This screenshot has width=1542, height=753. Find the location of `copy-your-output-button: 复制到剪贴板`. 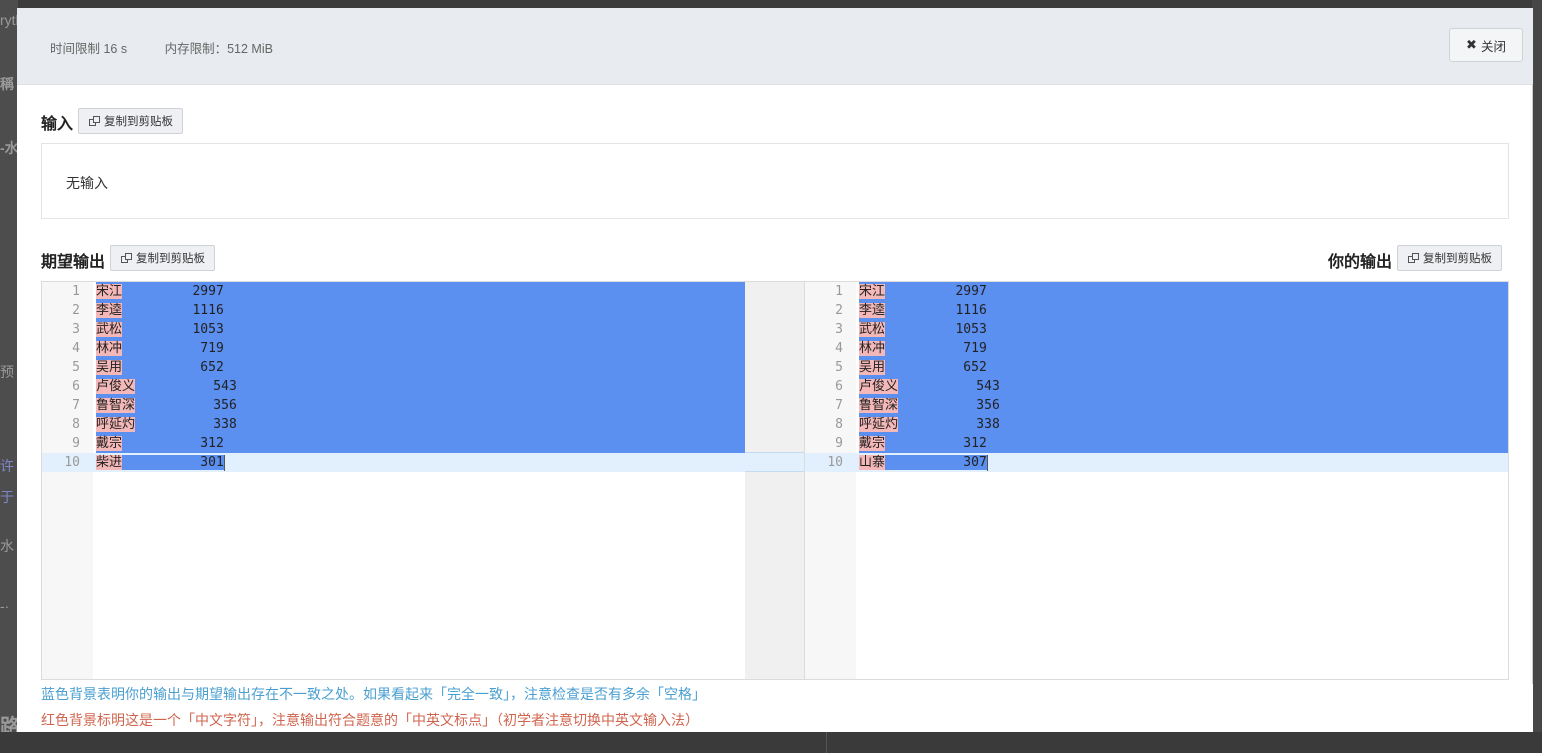

copy-your-output-button: 复制到剪贴板 is located at coordinates (1449, 258).